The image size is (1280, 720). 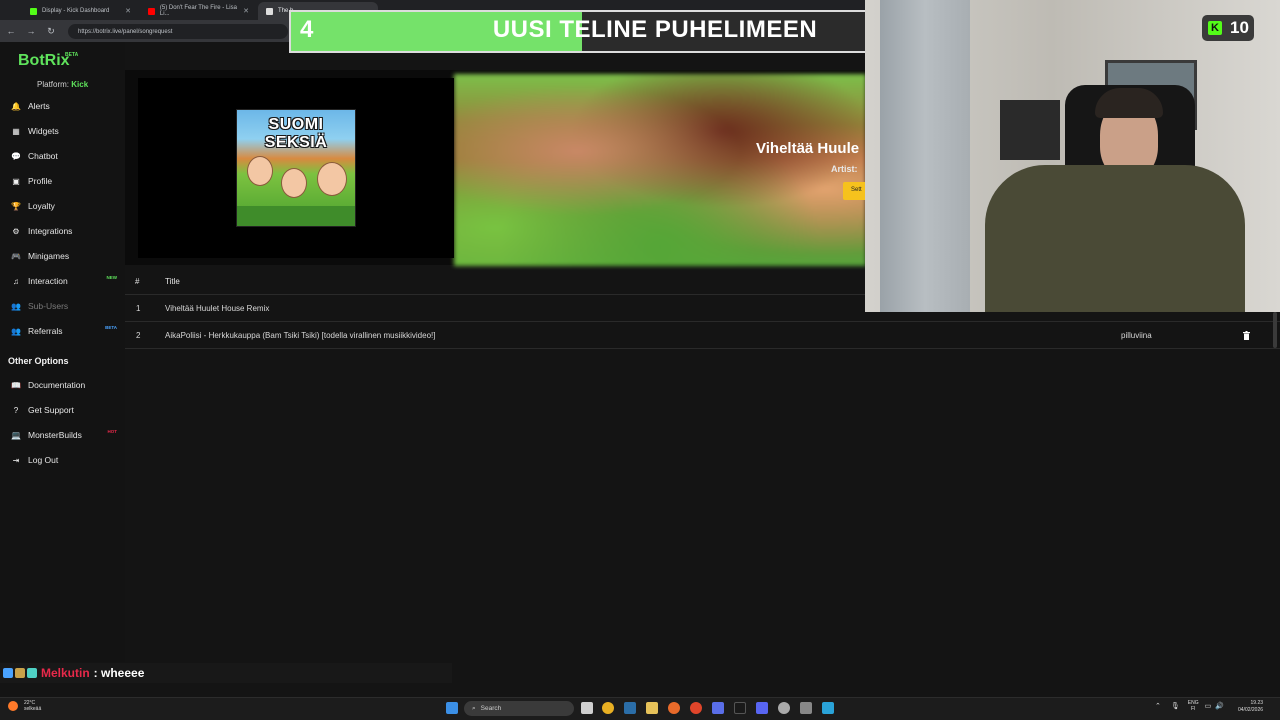 I want to click on volume-icon: 🔊, so click(x=1219, y=706).